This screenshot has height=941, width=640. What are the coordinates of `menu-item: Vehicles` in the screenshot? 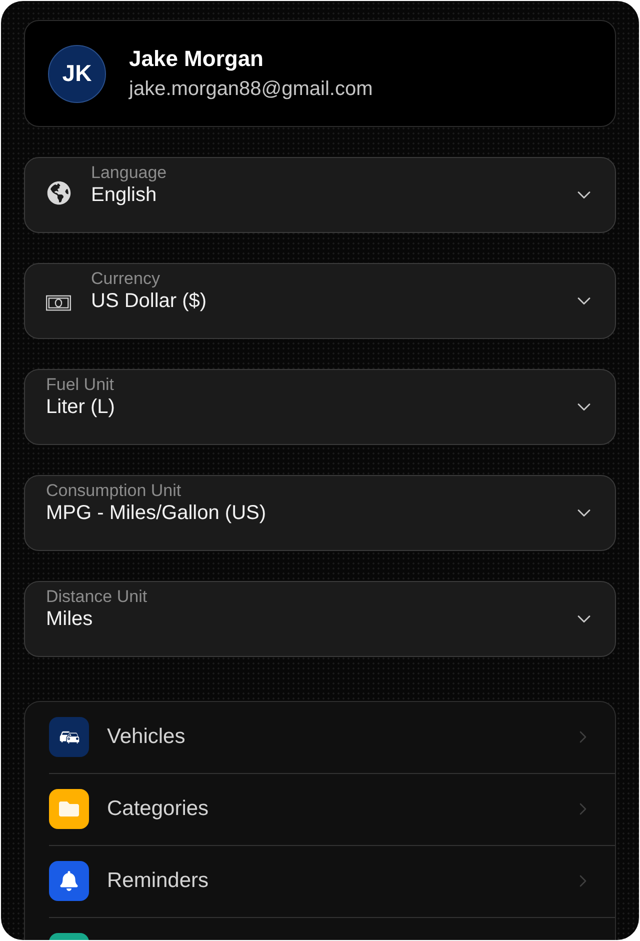 It's located at (332, 738).